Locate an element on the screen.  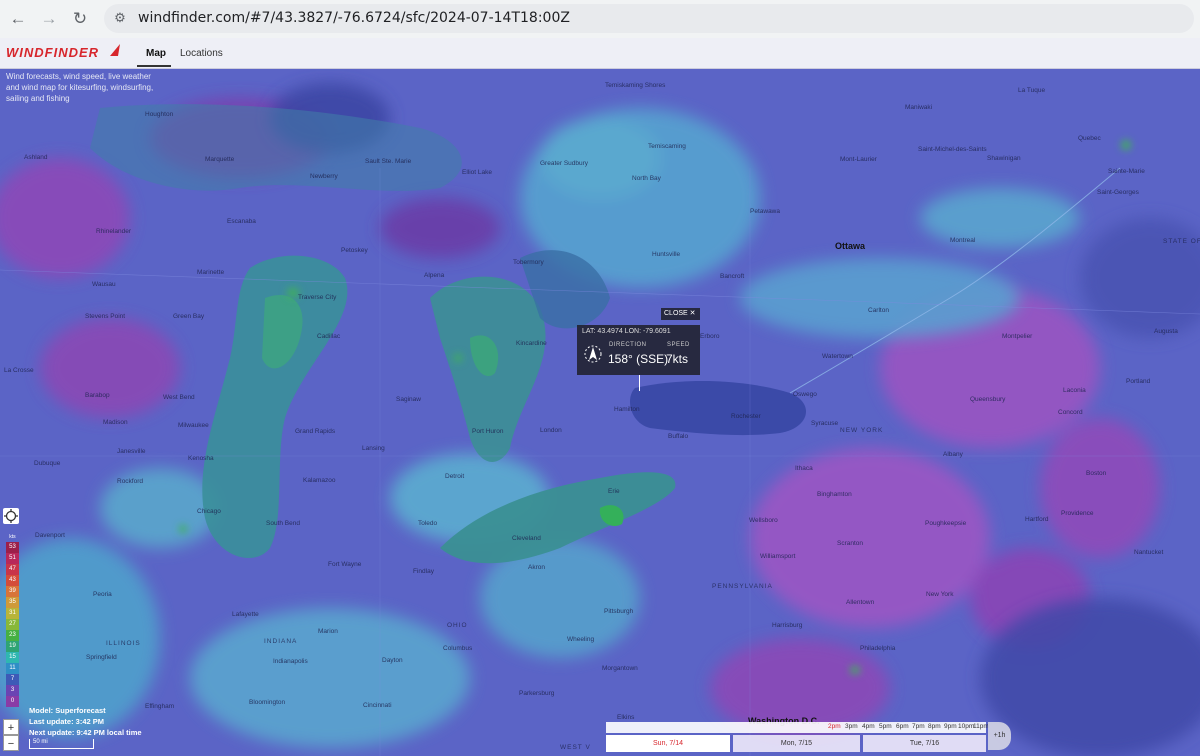
city-label: Temiskaming Shores is located at coordinates (635, 85).